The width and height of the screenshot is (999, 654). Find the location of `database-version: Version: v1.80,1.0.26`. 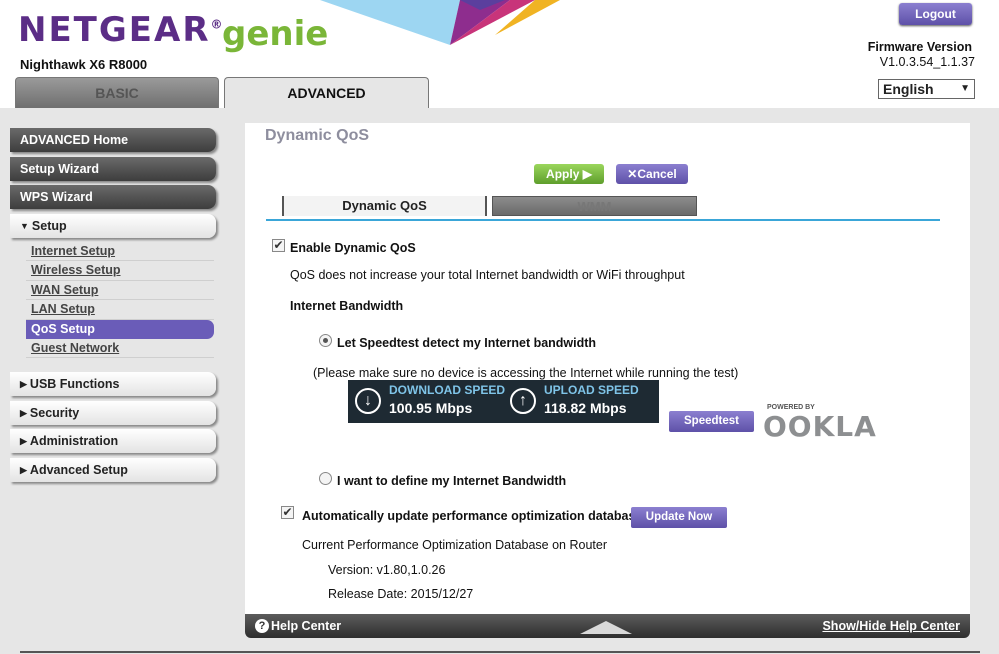

database-version: Version: v1.80,1.0.26 is located at coordinates (387, 570).